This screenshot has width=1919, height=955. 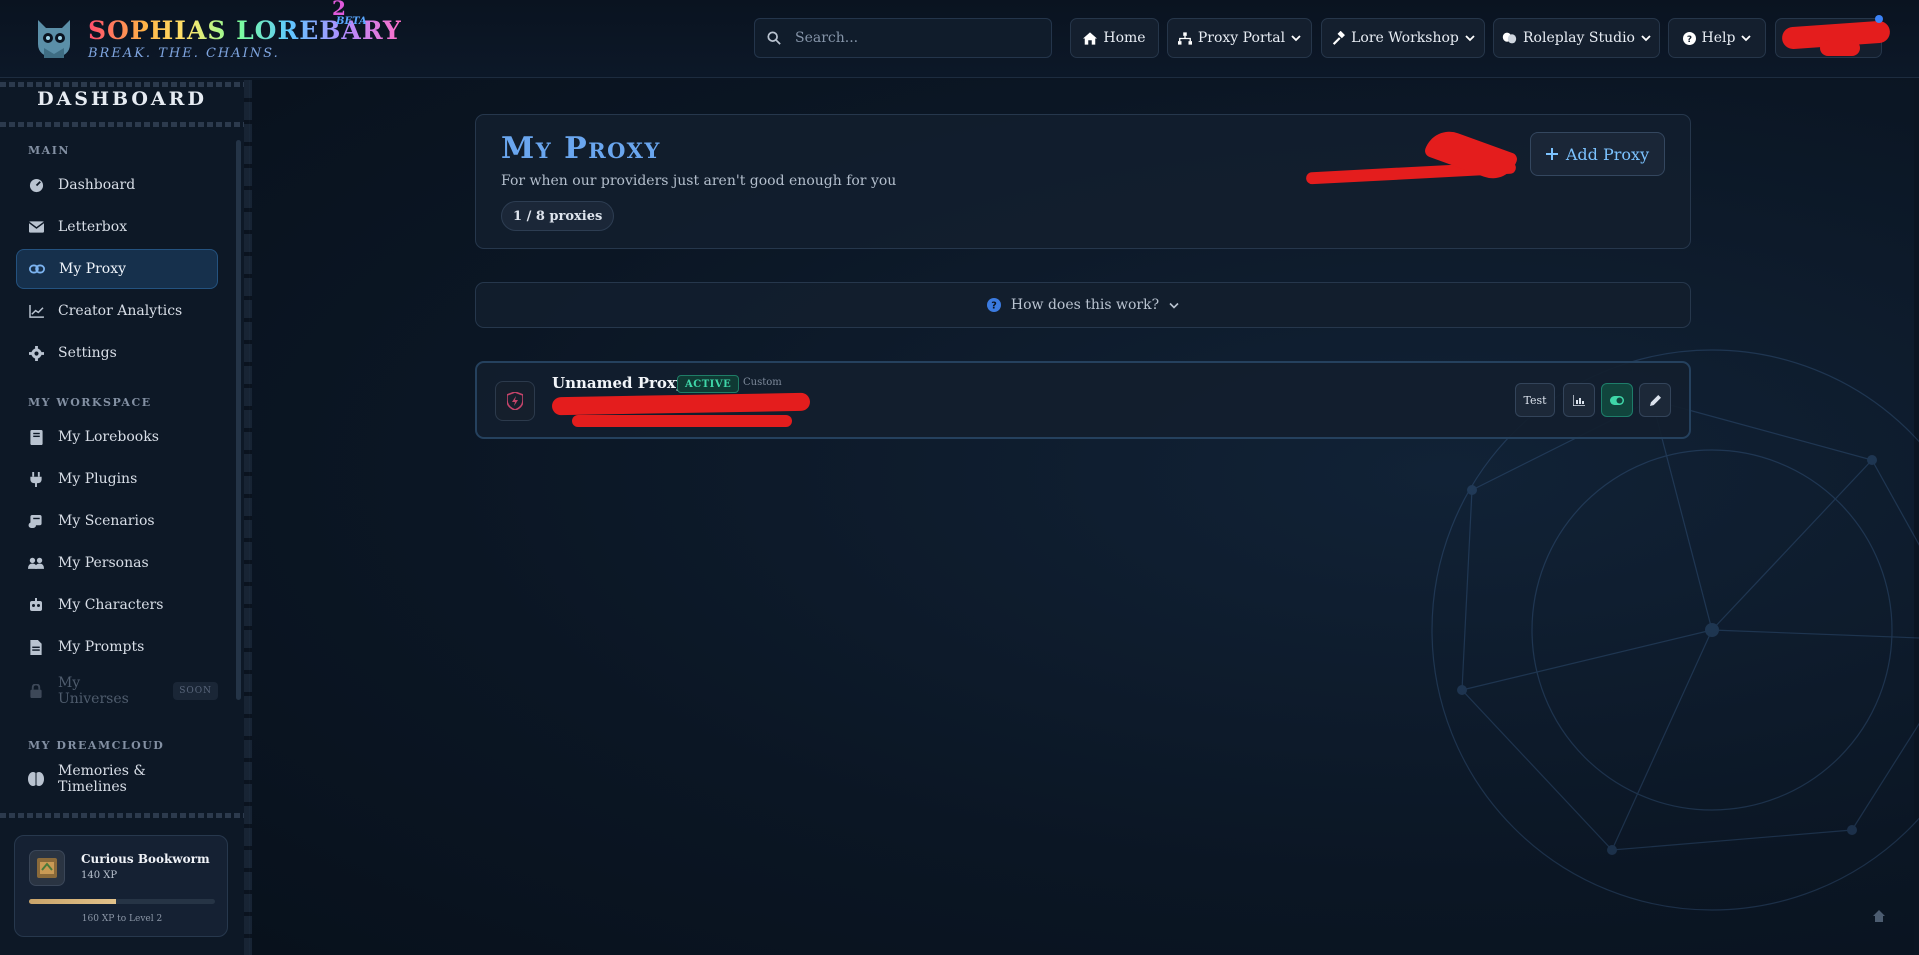 What do you see at coordinates (248, 517) in the screenshot?
I see `sidebar-edge` at bounding box center [248, 517].